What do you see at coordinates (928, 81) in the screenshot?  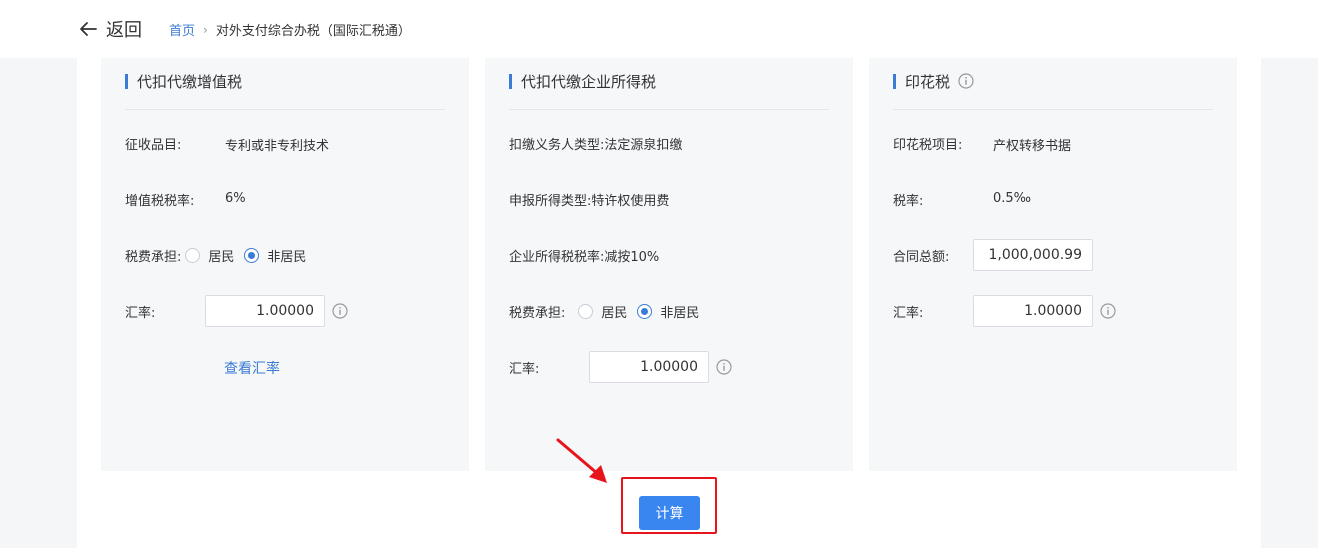 I see `stamp-card-title: 印花税` at bounding box center [928, 81].